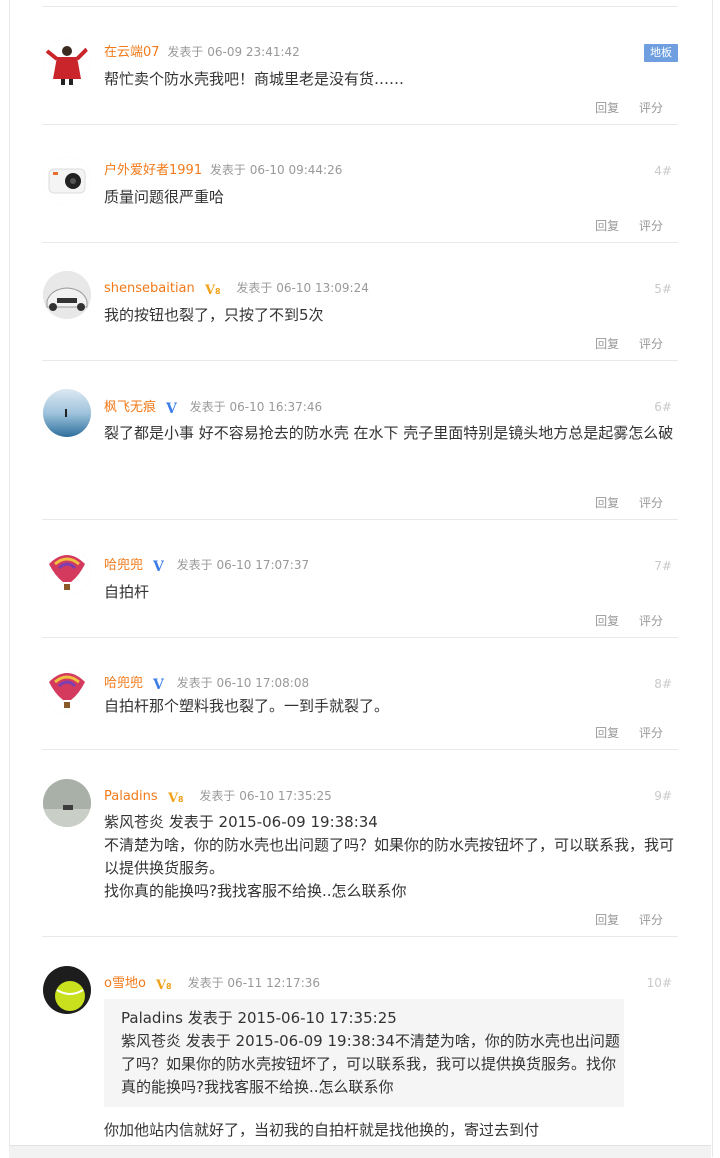  I want to click on author-name: 在云端07, so click(132, 52).